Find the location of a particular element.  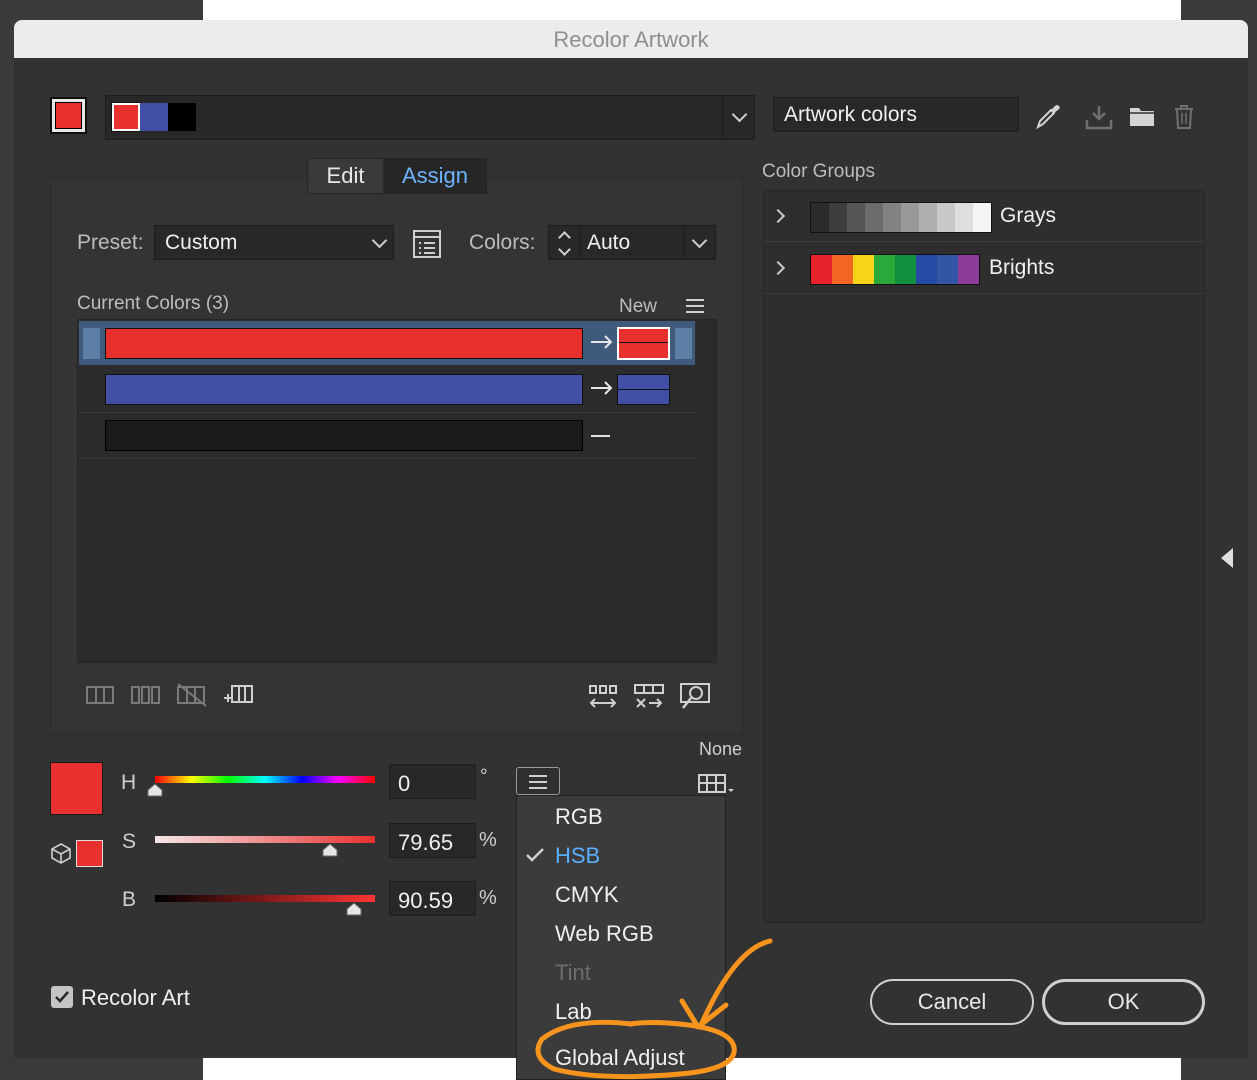

new-row-icon is located at coordinates (238, 695).